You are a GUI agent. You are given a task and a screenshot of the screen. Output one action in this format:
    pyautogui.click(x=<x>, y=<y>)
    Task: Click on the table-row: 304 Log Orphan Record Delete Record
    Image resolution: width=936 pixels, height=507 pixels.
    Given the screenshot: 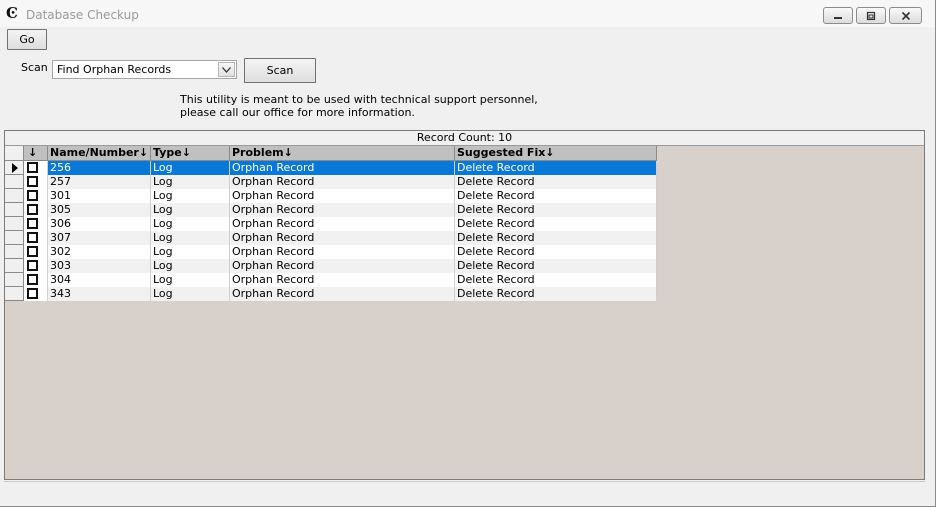 What is the action you would take?
    pyautogui.click(x=331, y=280)
    